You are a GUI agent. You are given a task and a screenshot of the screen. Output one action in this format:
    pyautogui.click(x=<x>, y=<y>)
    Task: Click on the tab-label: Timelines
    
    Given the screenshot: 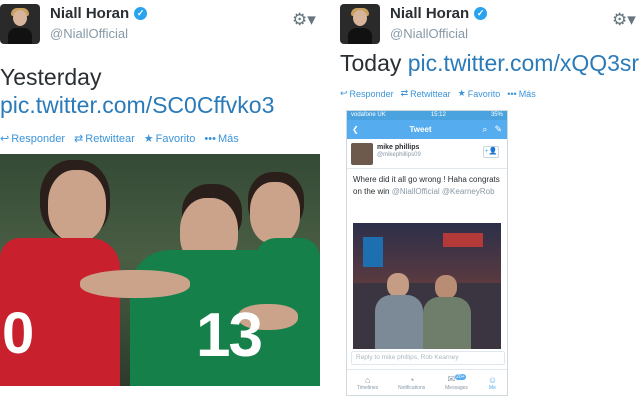 What is the action you would take?
    pyautogui.click(x=367, y=387)
    